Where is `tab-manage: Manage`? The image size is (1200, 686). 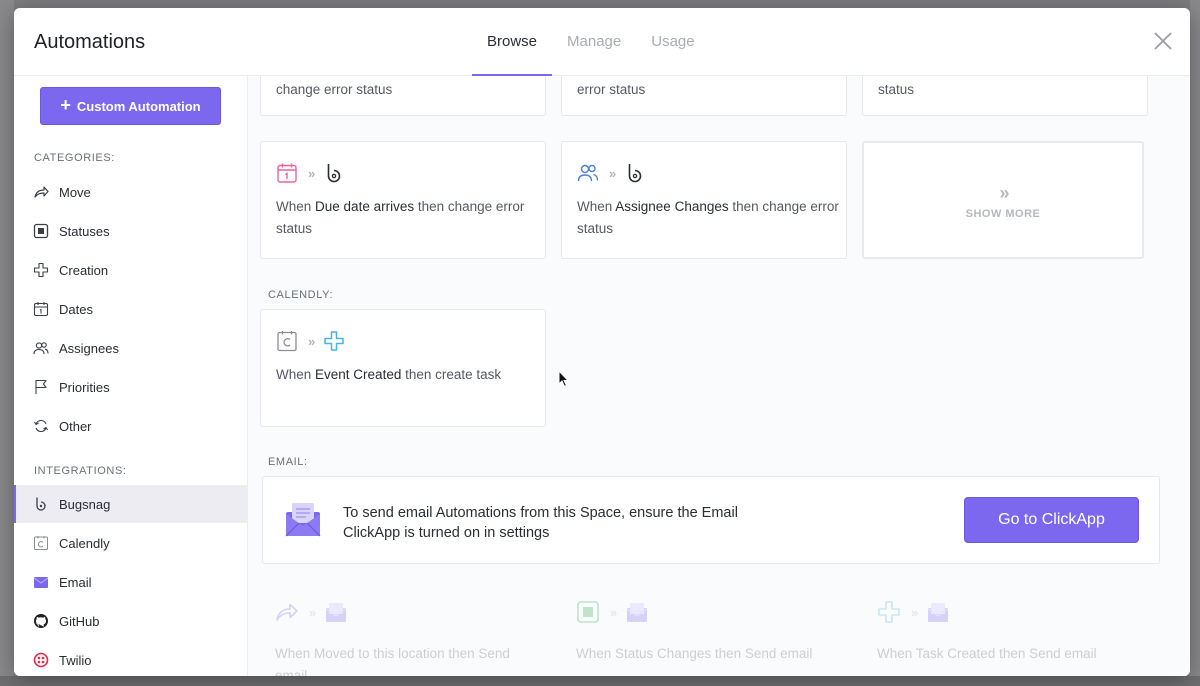 tab-manage: Manage is located at coordinates (594, 42).